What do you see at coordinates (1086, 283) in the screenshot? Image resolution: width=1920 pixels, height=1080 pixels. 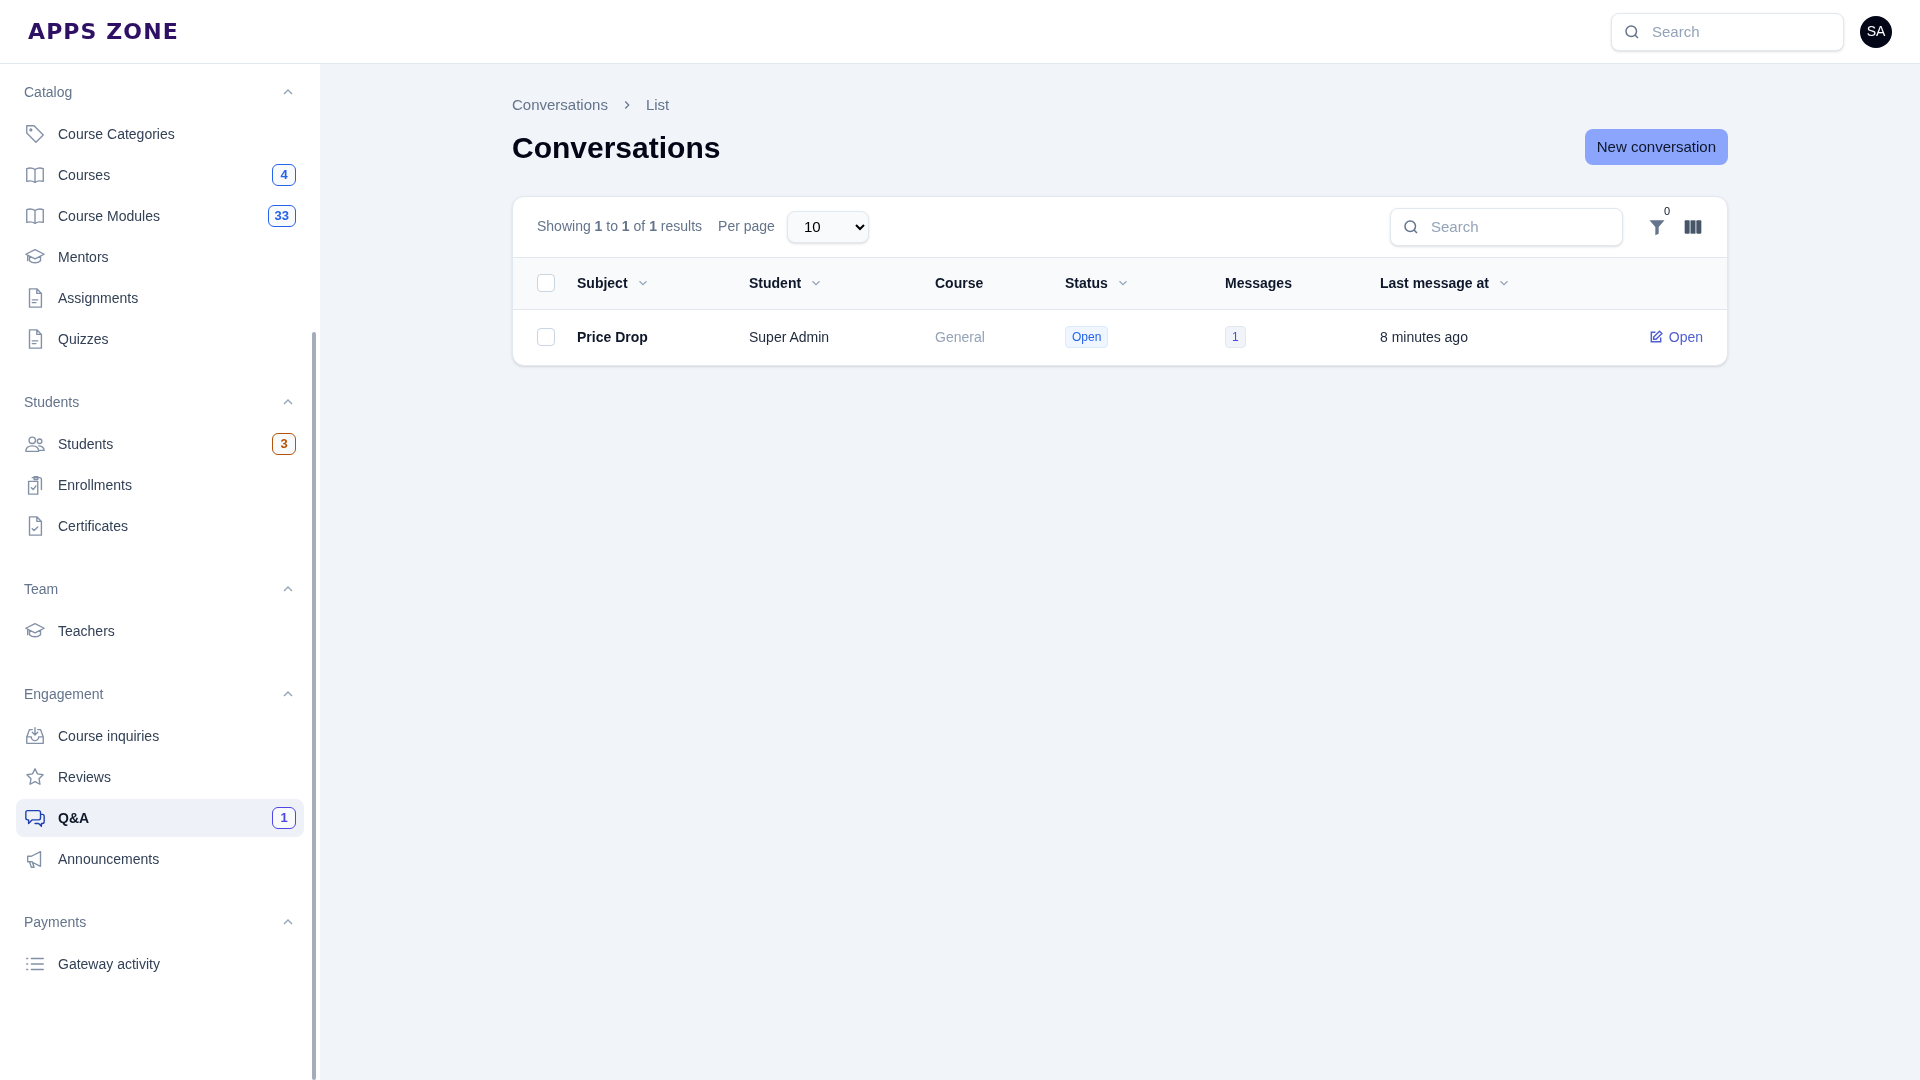 I see `sort-column-header: Status` at bounding box center [1086, 283].